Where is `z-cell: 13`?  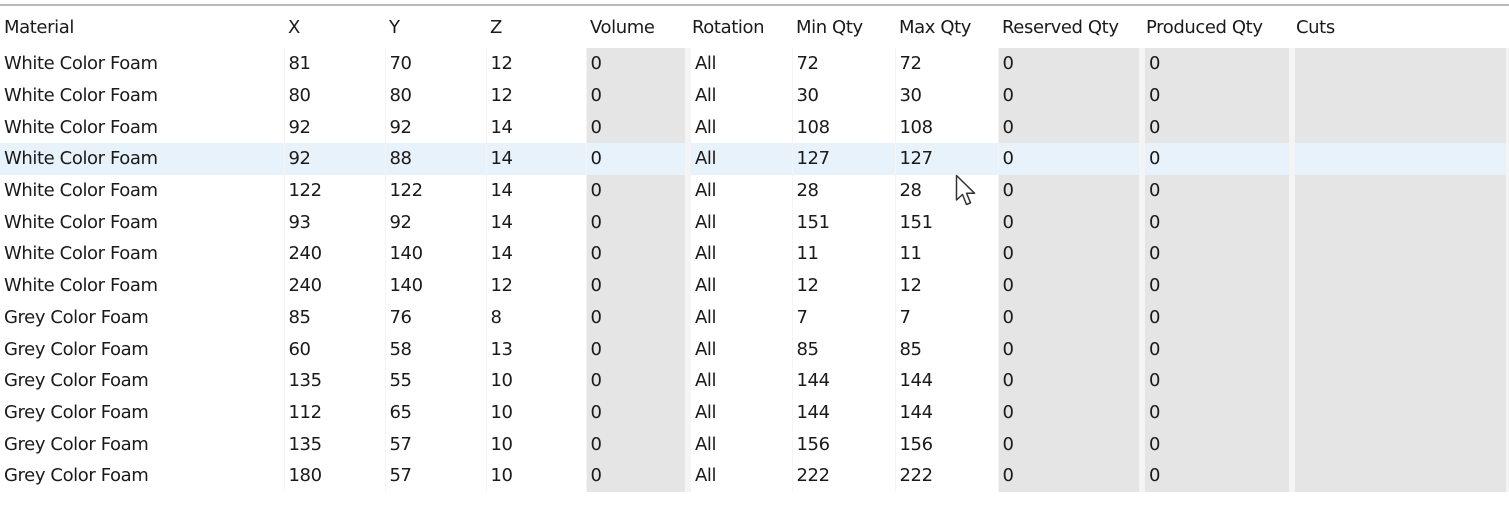 z-cell: 13 is located at coordinates (536, 349).